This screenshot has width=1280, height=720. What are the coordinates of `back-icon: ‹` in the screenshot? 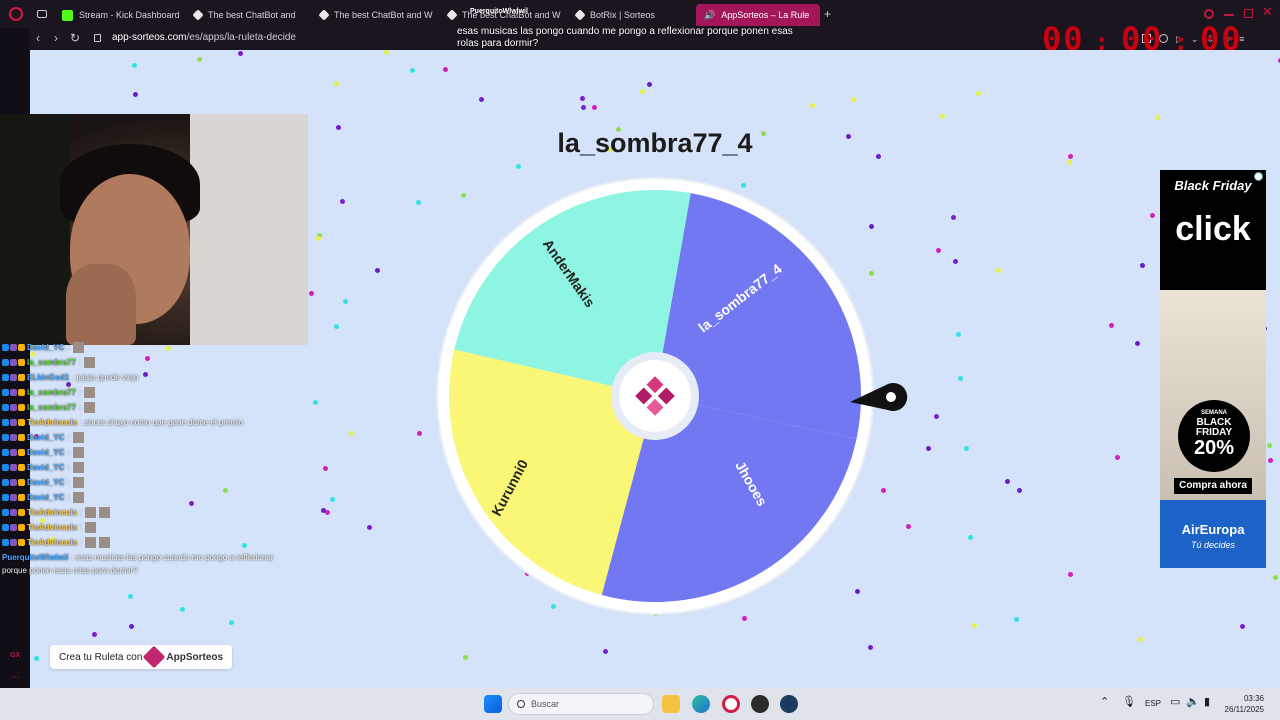 It's located at (38, 38).